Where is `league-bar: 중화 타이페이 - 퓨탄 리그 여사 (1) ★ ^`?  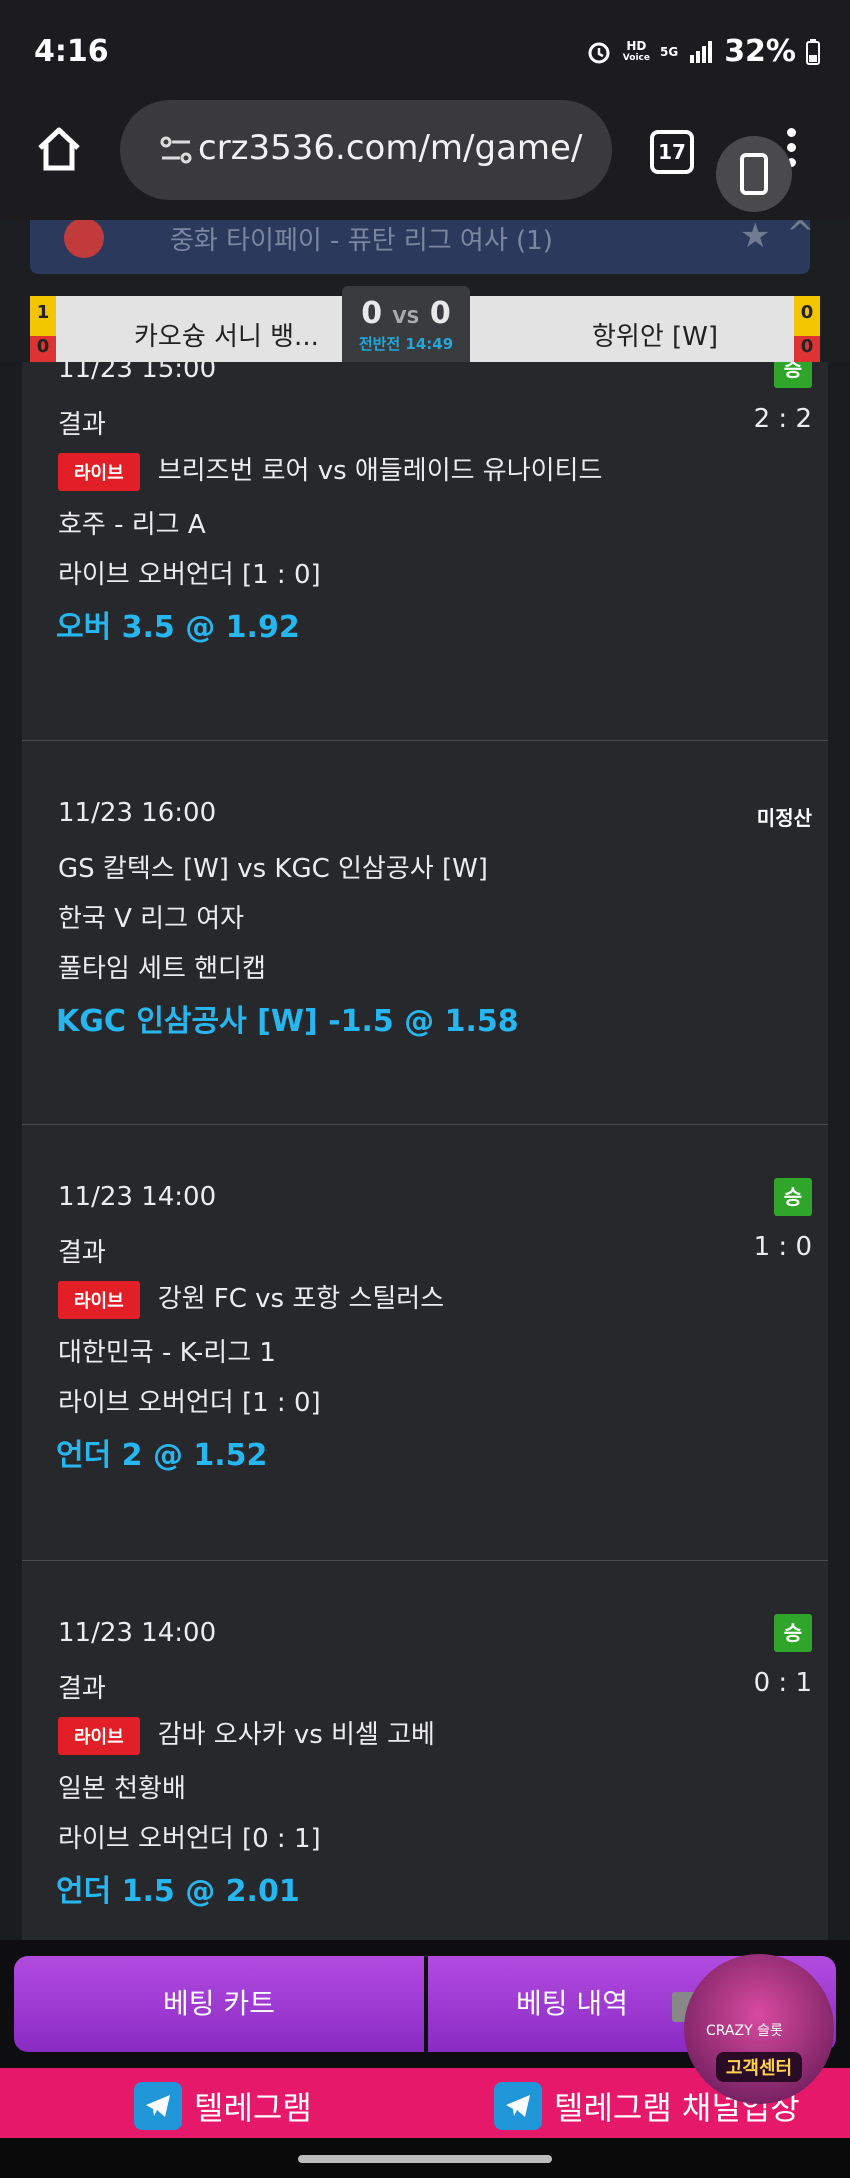 league-bar: 중화 타이페이 - 퓨탄 리그 여사 (1) ★ ^ is located at coordinates (422, 247).